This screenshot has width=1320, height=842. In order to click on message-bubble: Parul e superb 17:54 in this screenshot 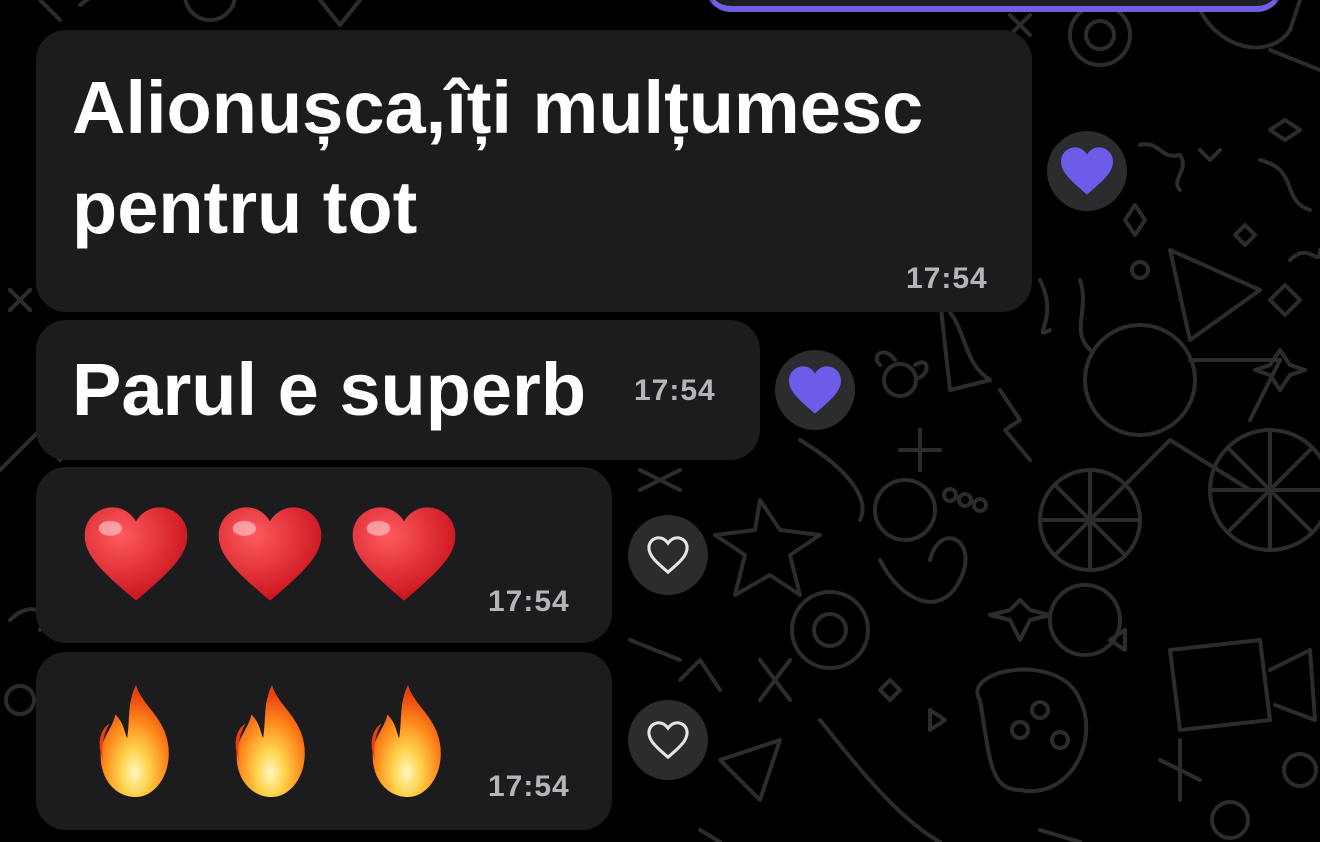, I will do `click(398, 390)`.